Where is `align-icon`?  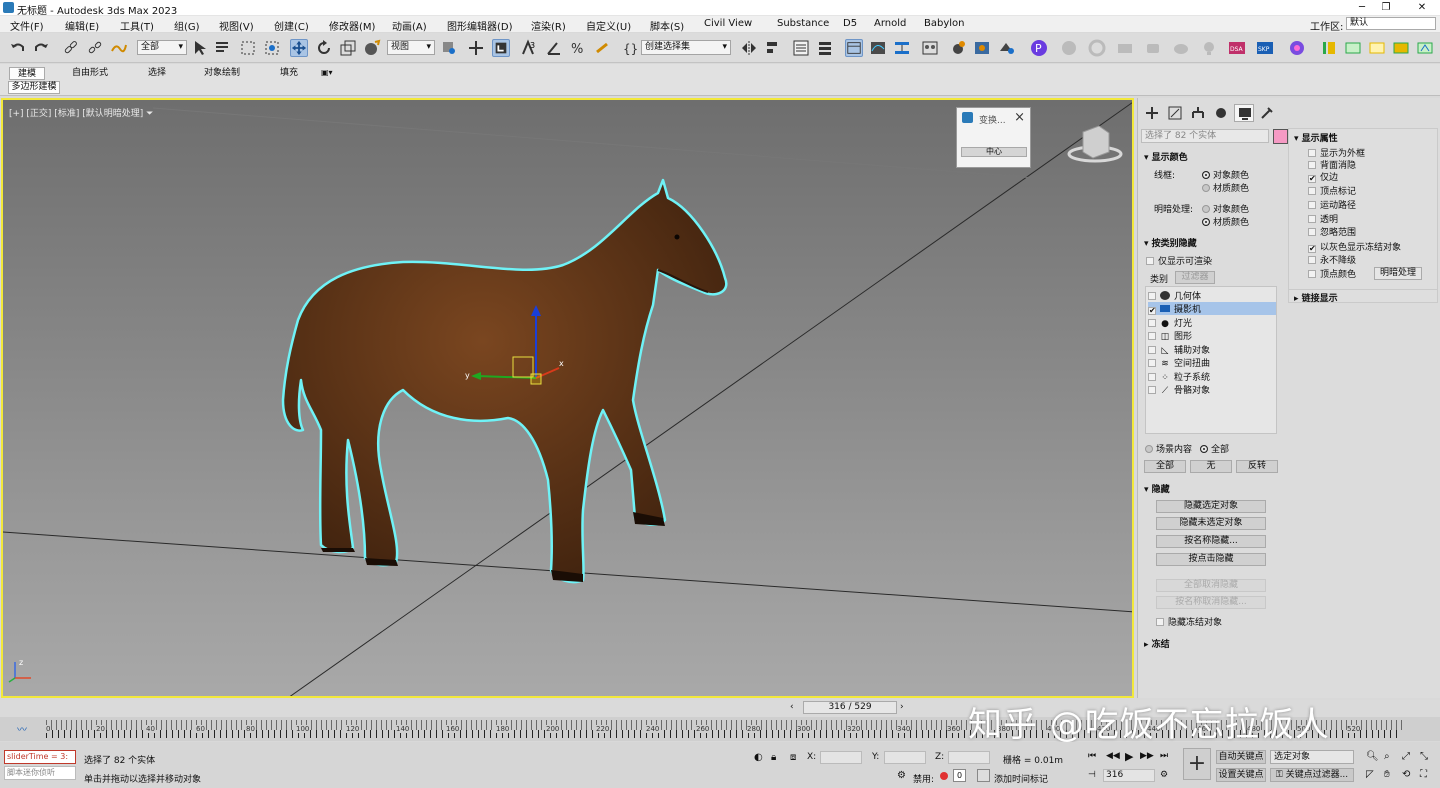 align-icon is located at coordinates (773, 48).